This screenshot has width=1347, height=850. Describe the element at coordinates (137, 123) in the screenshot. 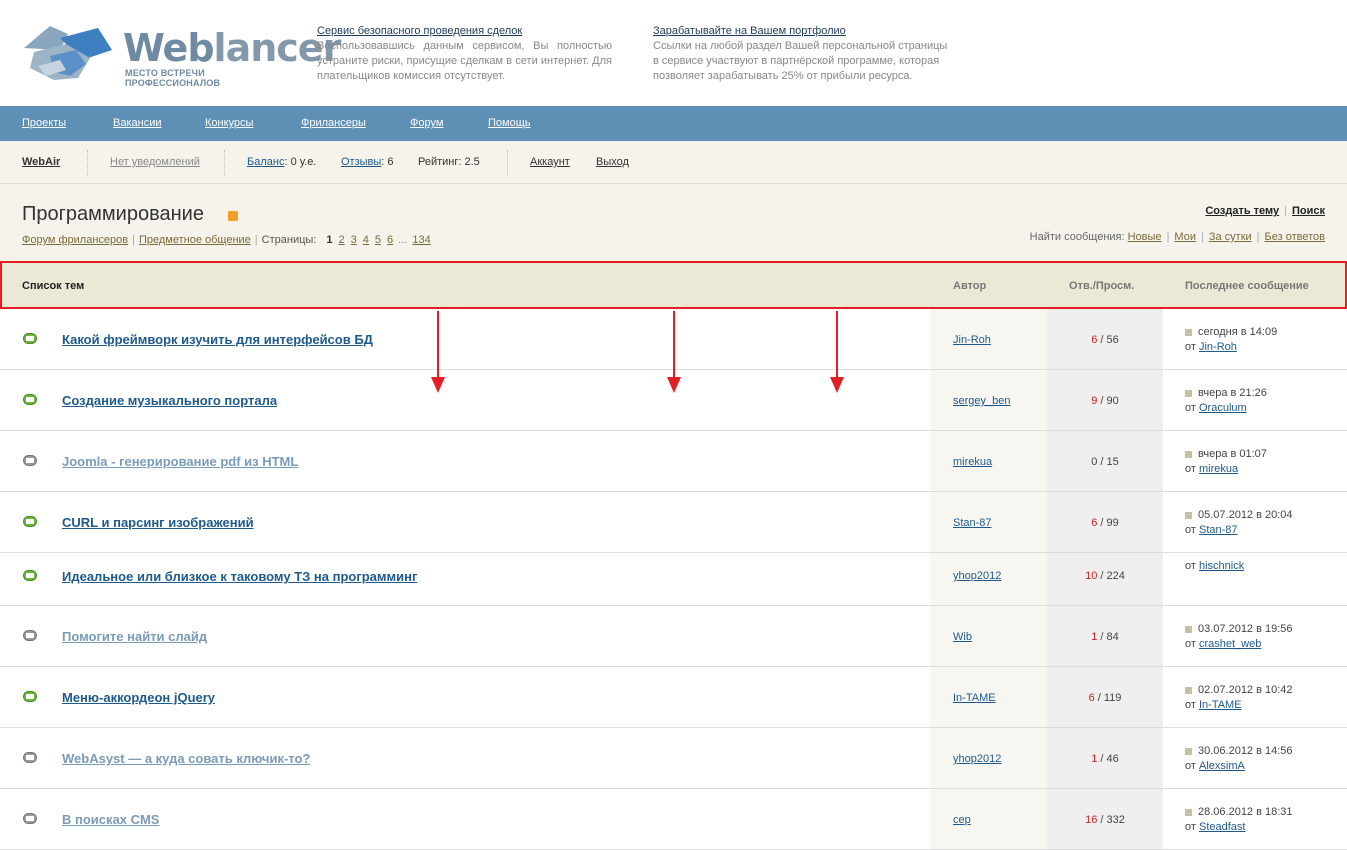

I see `nav-vacancies: Вакансии` at that location.